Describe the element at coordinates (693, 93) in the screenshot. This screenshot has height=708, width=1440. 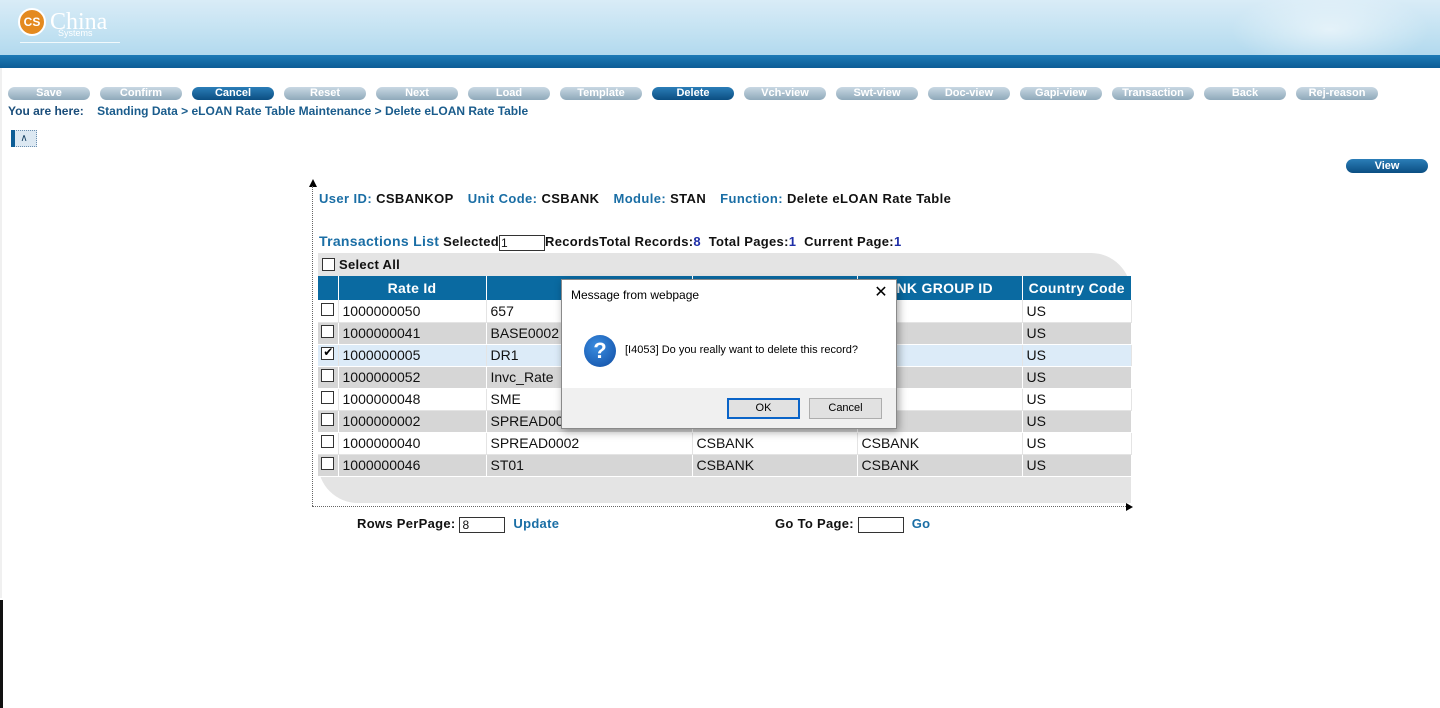
I see `toolbar-button-delete: Delete` at that location.